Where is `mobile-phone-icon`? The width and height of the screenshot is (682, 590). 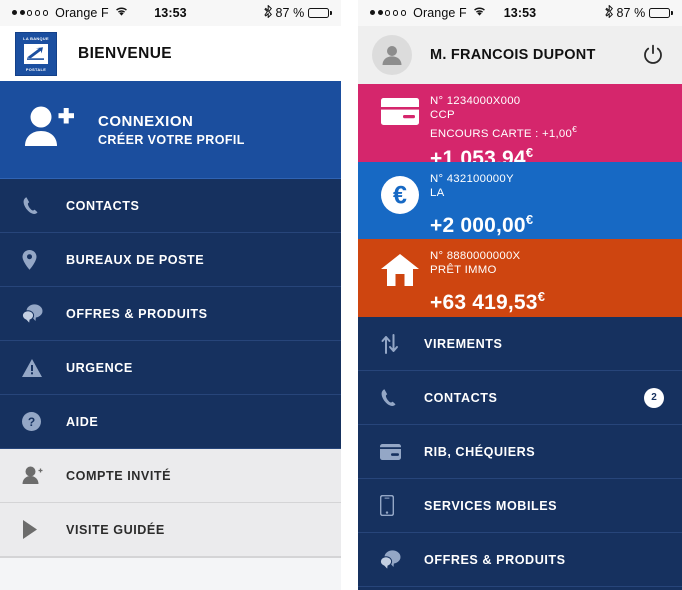 mobile-phone-icon is located at coordinates (393, 505).